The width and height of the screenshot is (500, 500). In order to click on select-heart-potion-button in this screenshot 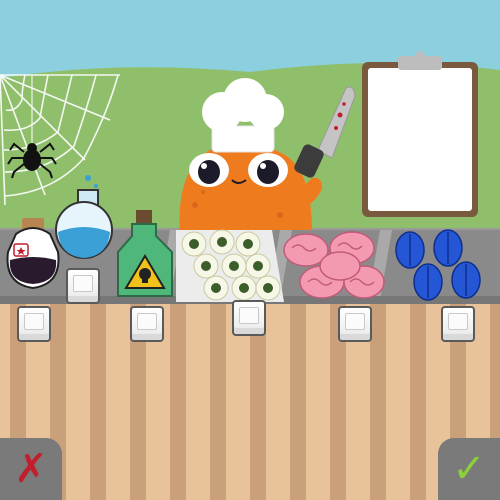, I will do `click(34, 324)`.